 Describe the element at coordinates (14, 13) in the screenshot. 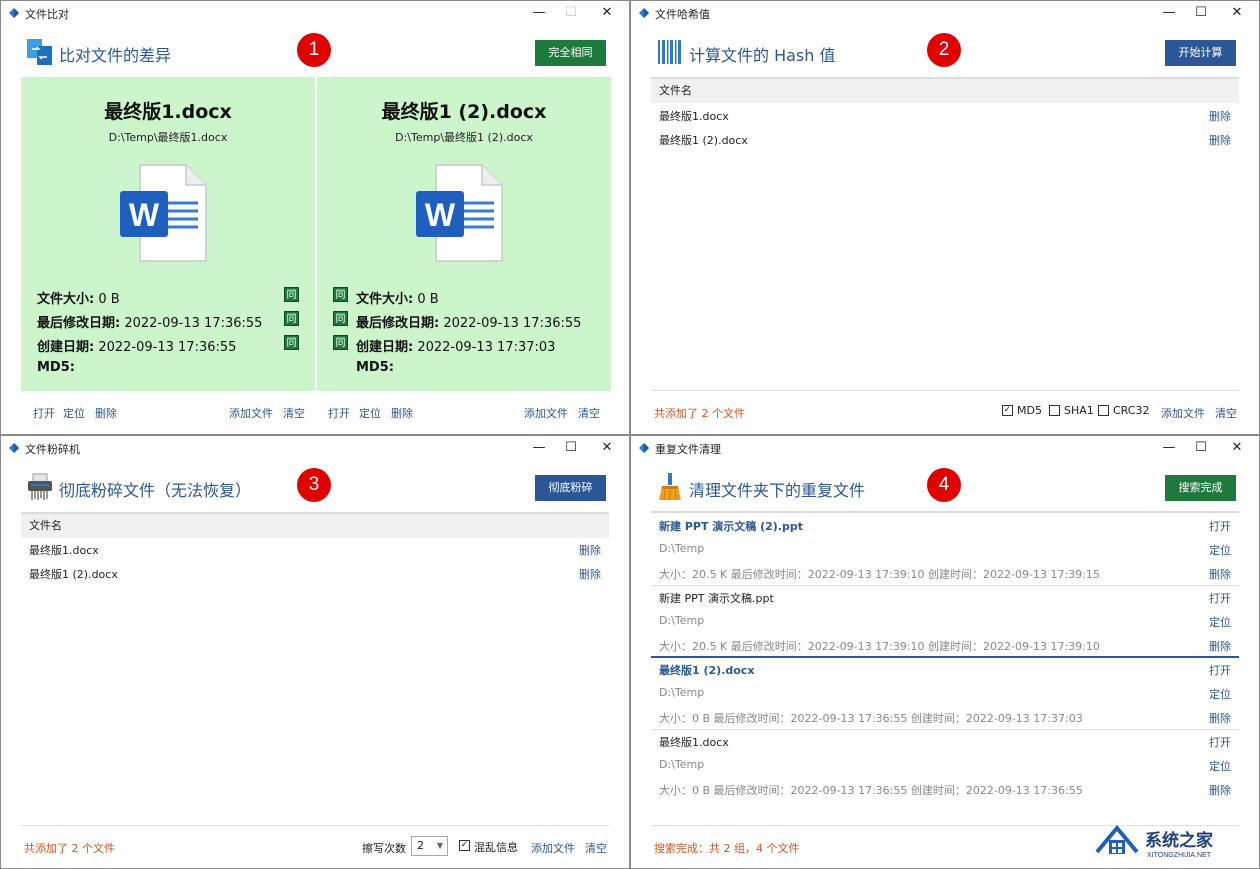

I see `app-icon` at that location.